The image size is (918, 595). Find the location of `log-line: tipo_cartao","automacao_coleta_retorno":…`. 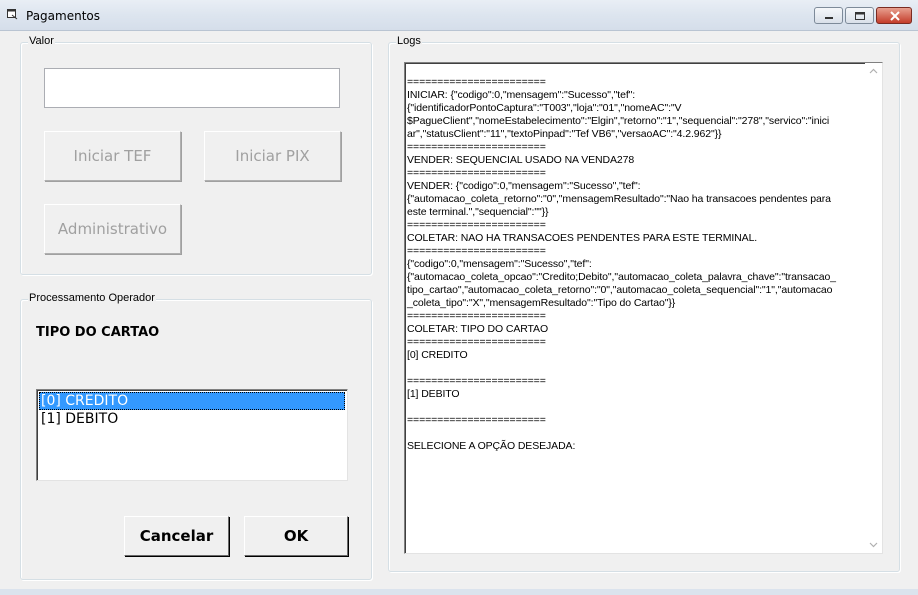

log-line: tipo_cartao","automacao_coleta_retorno":… is located at coordinates (620, 290).